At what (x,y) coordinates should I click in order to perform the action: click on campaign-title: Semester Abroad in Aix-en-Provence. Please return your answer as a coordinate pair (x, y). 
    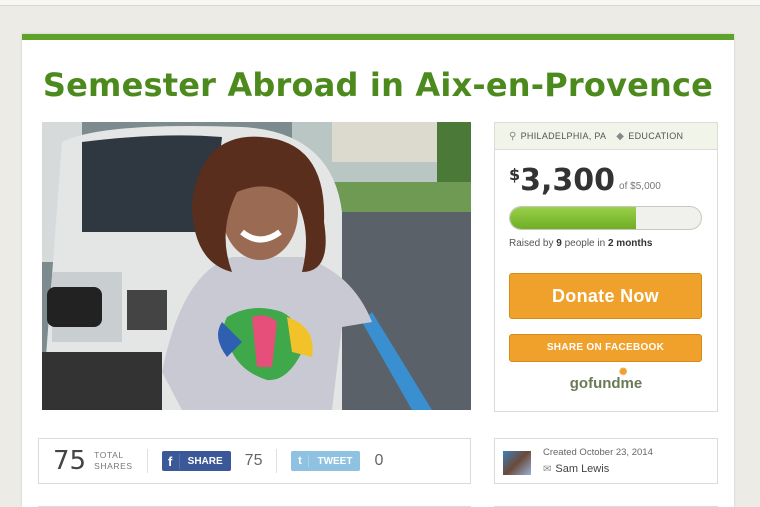
    Looking at the image, I should click on (378, 85).